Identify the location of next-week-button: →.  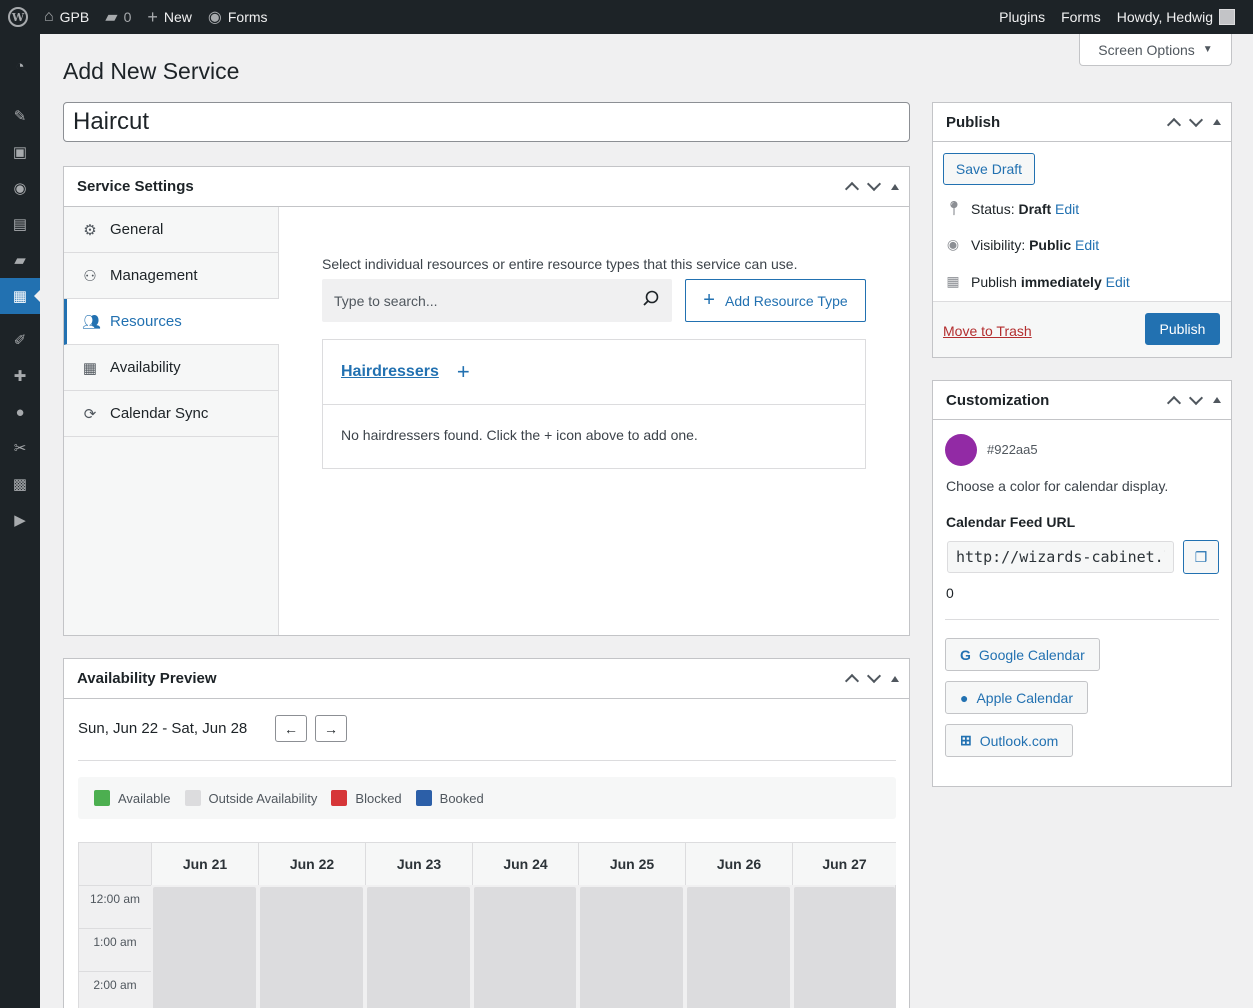
(331, 728).